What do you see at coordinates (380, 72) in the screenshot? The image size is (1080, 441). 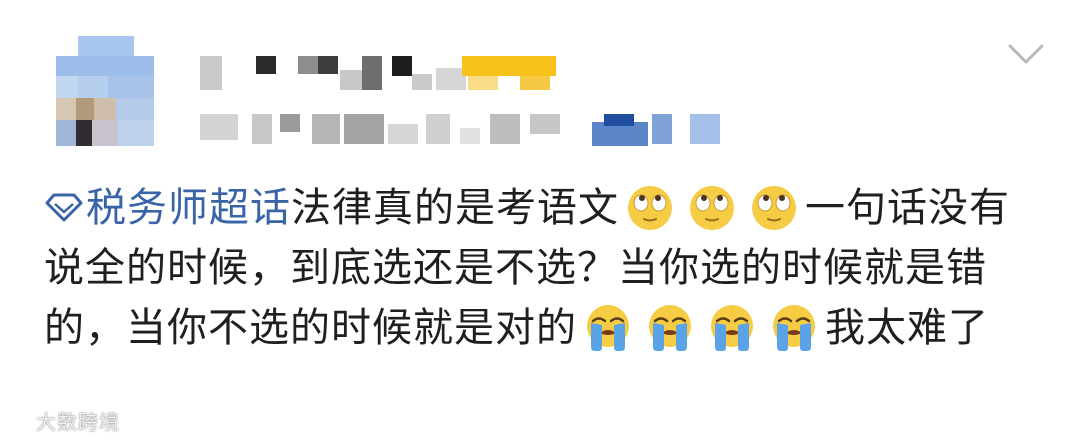 I see `username-mosaic` at bounding box center [380, 72].